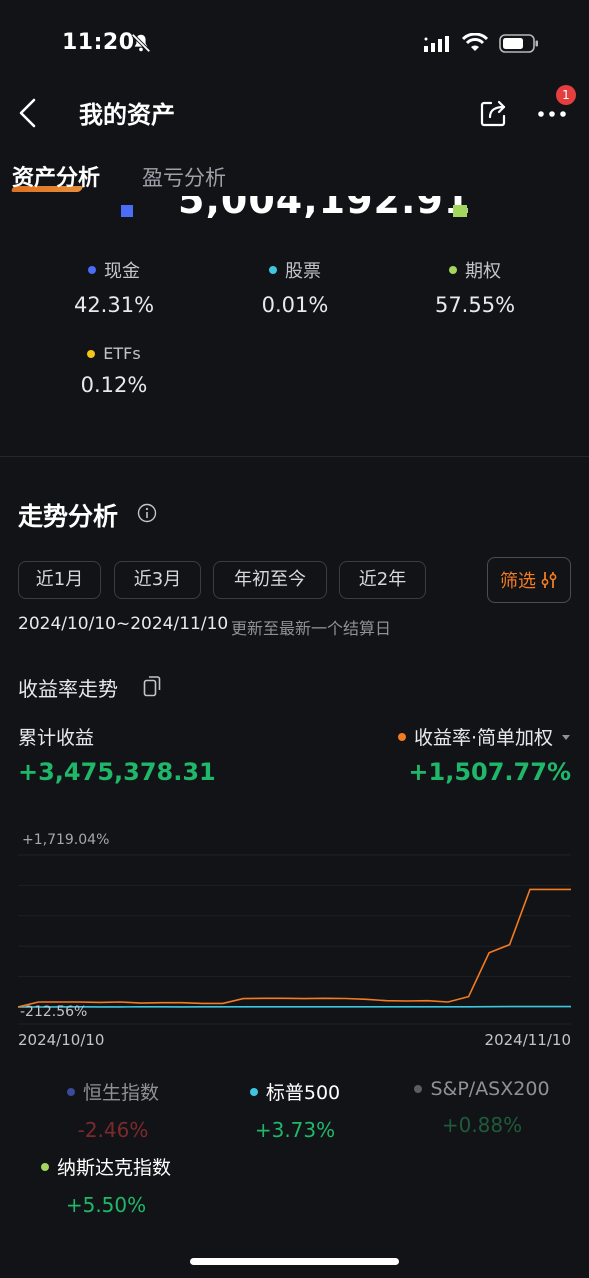 The width and height of the screenshot is (589, 1278). What do you see at coordinates (566, 737) in the screenshot?
I see `caret-down-icon` at bounding box center [566, 737].